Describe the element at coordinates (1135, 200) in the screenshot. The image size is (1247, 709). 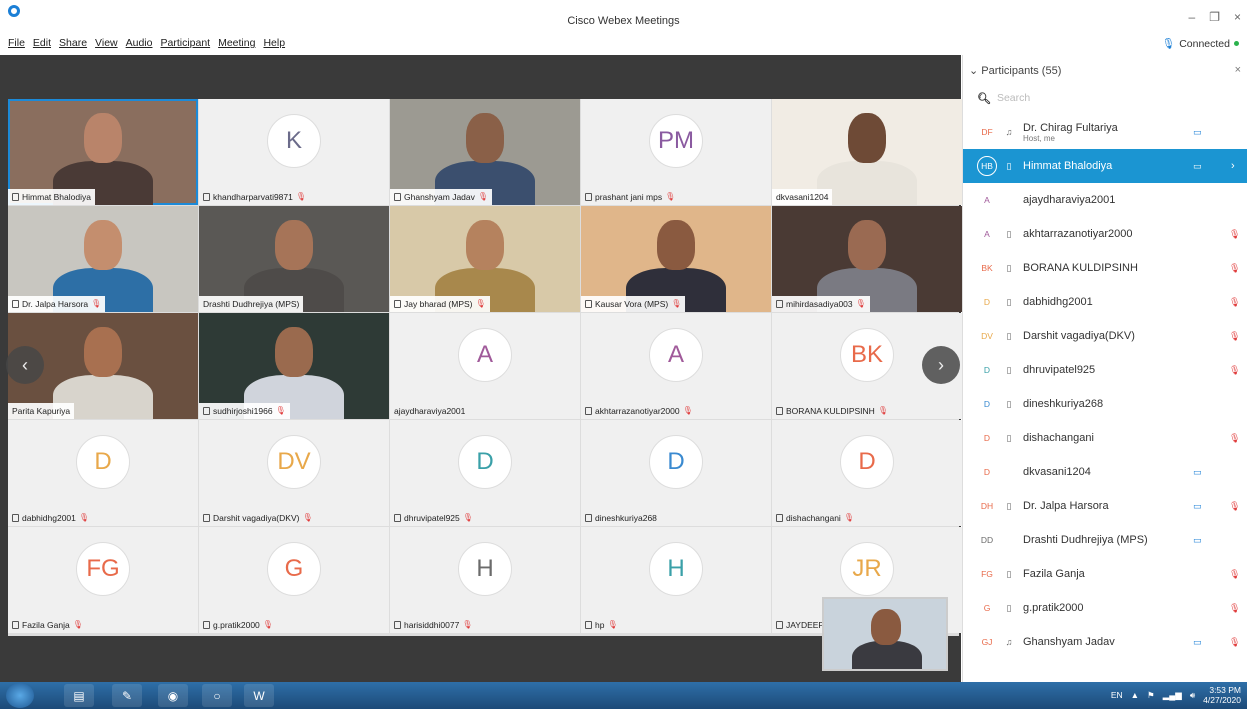
I see `participant-name-block: ajaydharaviya2001` at that location.